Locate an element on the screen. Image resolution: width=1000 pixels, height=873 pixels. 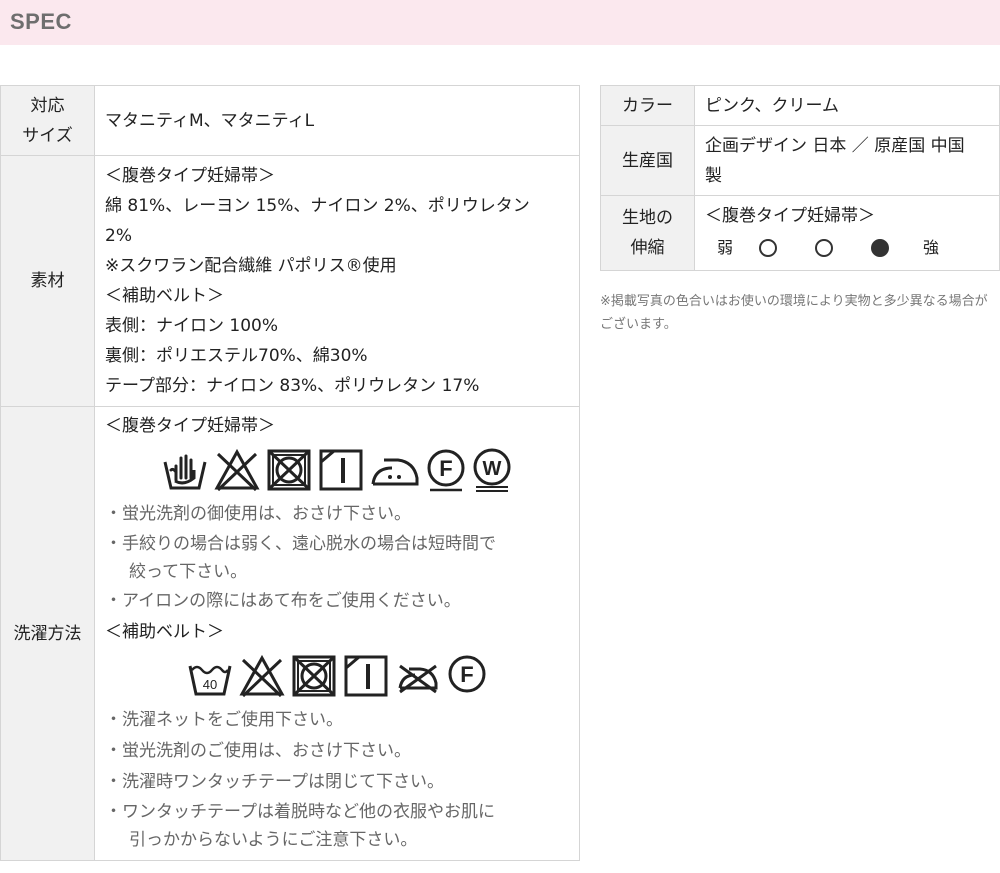
size-label: 対応 サイズ is located at coordinates (47, 120).